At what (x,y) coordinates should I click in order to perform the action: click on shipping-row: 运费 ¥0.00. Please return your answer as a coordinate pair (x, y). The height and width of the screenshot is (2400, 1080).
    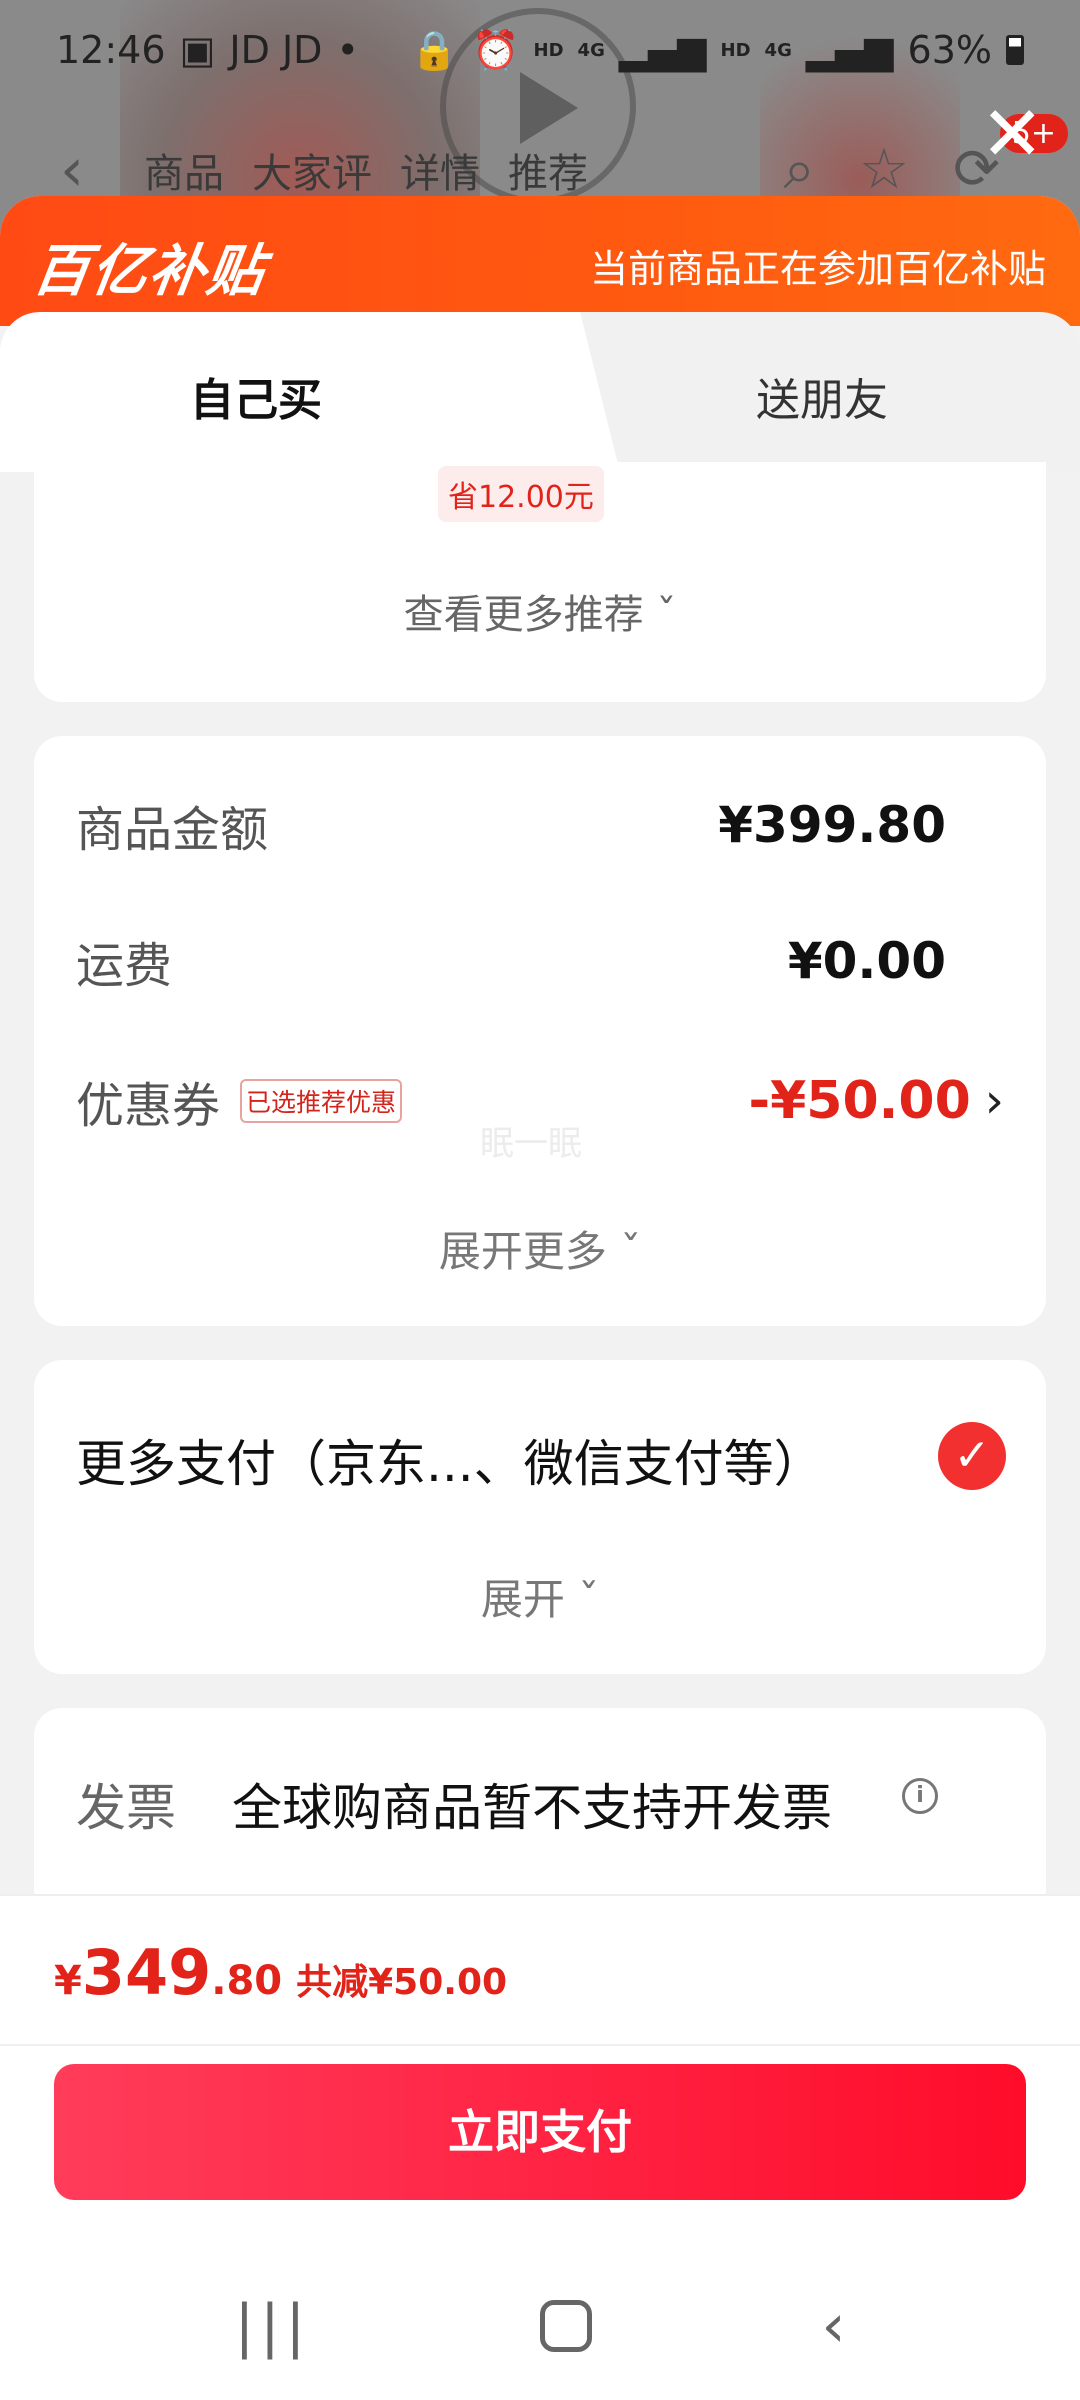
    Looking at the image, I should click on (540, 961).